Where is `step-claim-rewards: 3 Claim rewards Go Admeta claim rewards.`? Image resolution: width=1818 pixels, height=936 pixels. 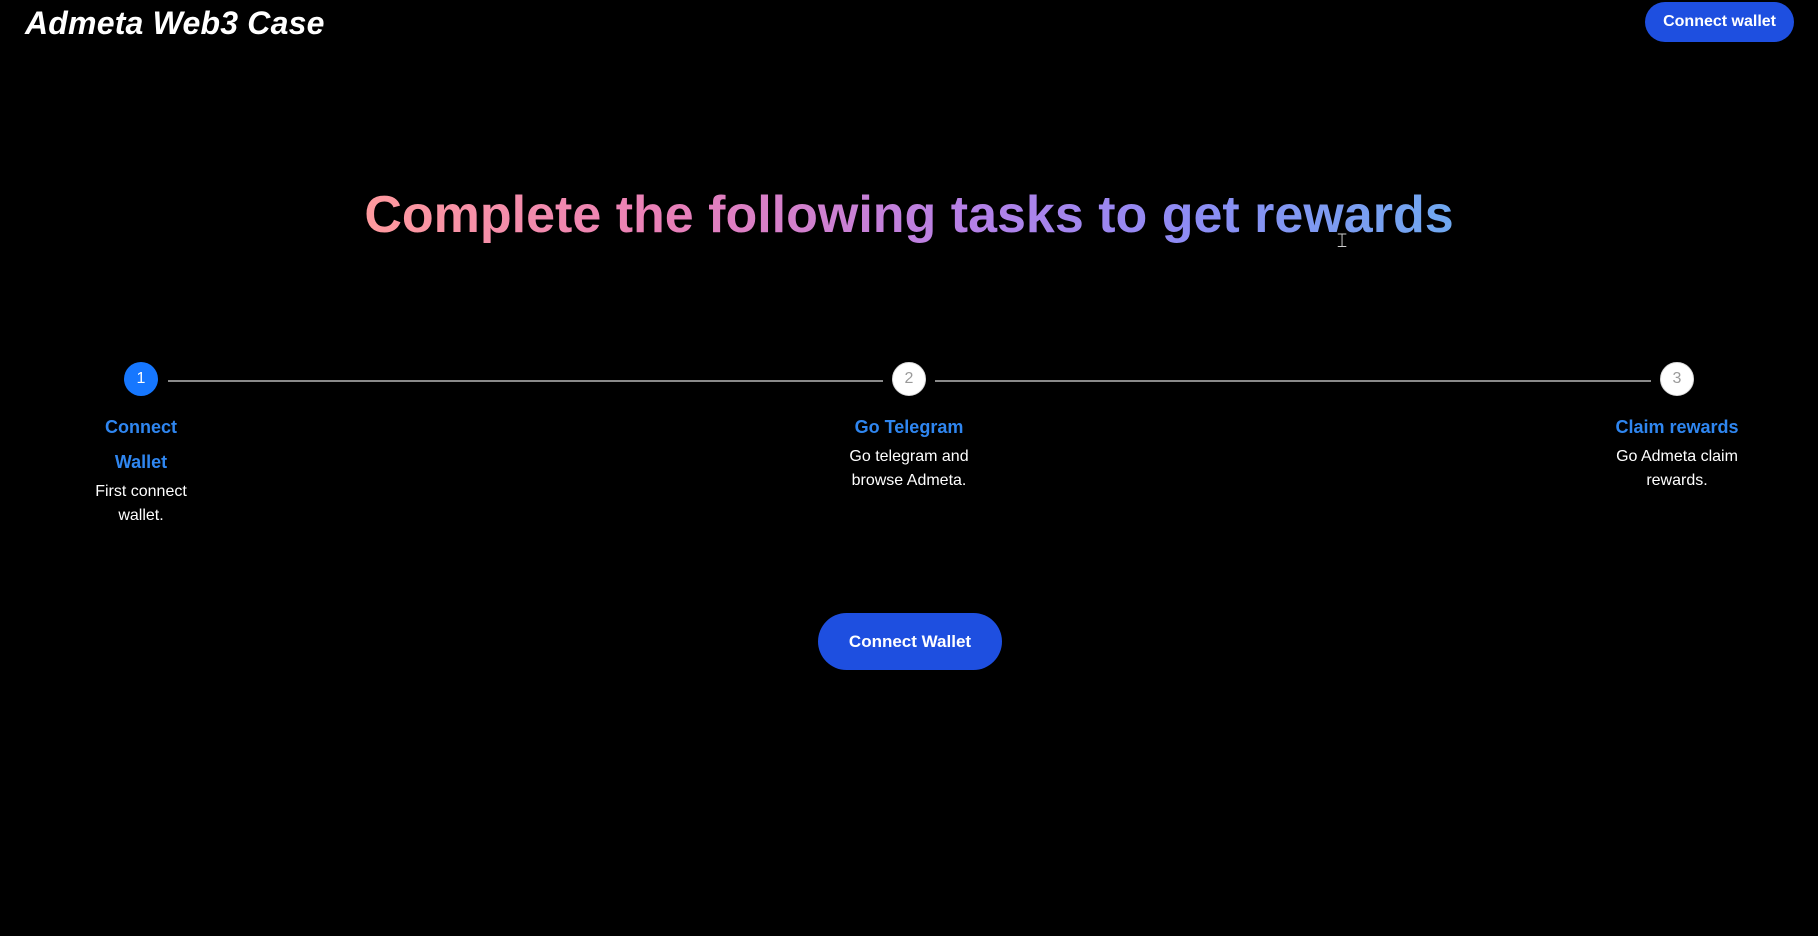 step-claim-rewards: 3 Claim rewards Go Admeta claim rewards. is located at coordinates (1677, 427).